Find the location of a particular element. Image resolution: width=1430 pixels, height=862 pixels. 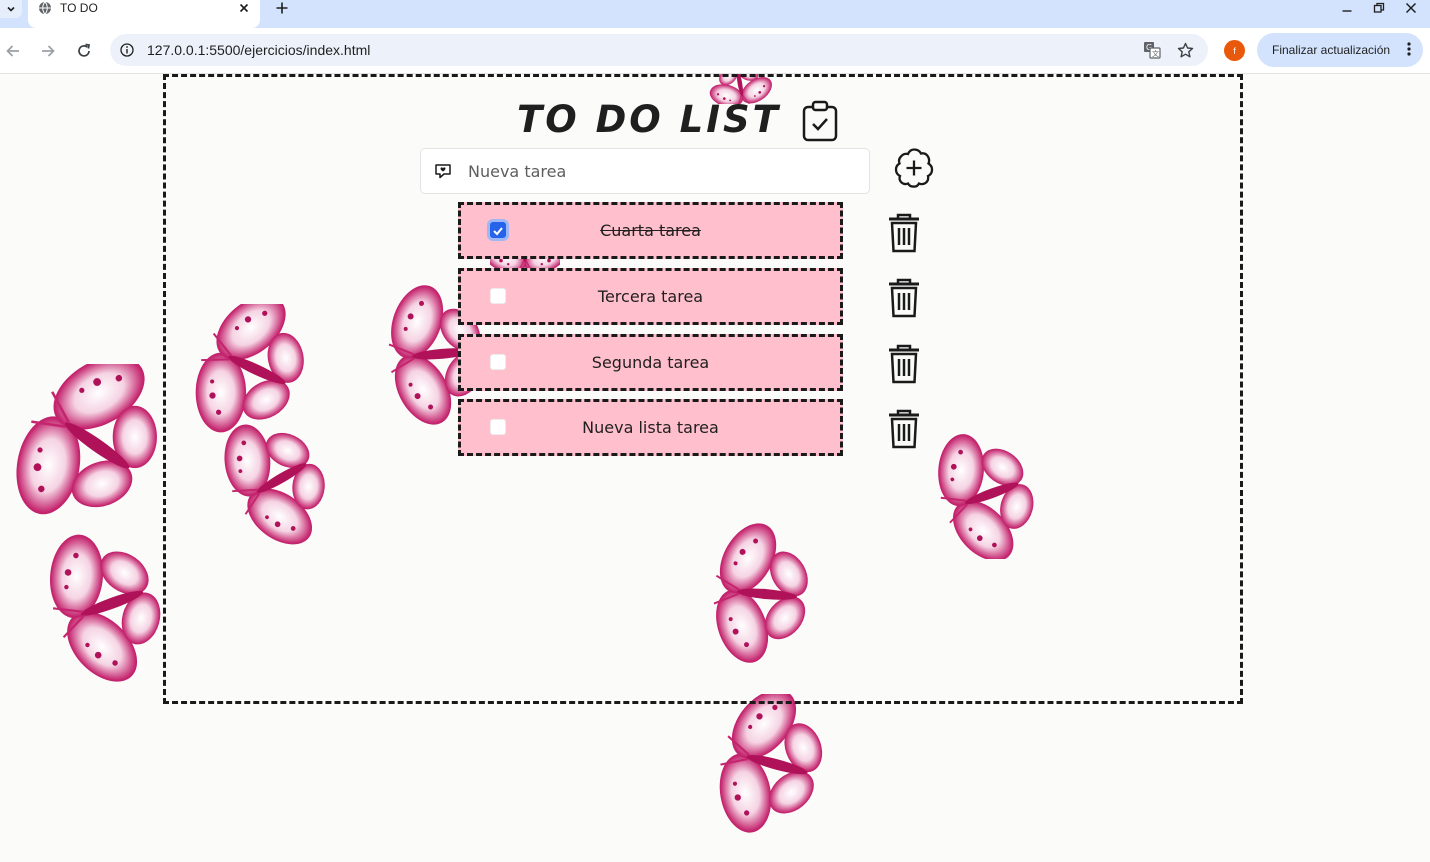

clipboard-check-icon is located at coordinates (820, 121).